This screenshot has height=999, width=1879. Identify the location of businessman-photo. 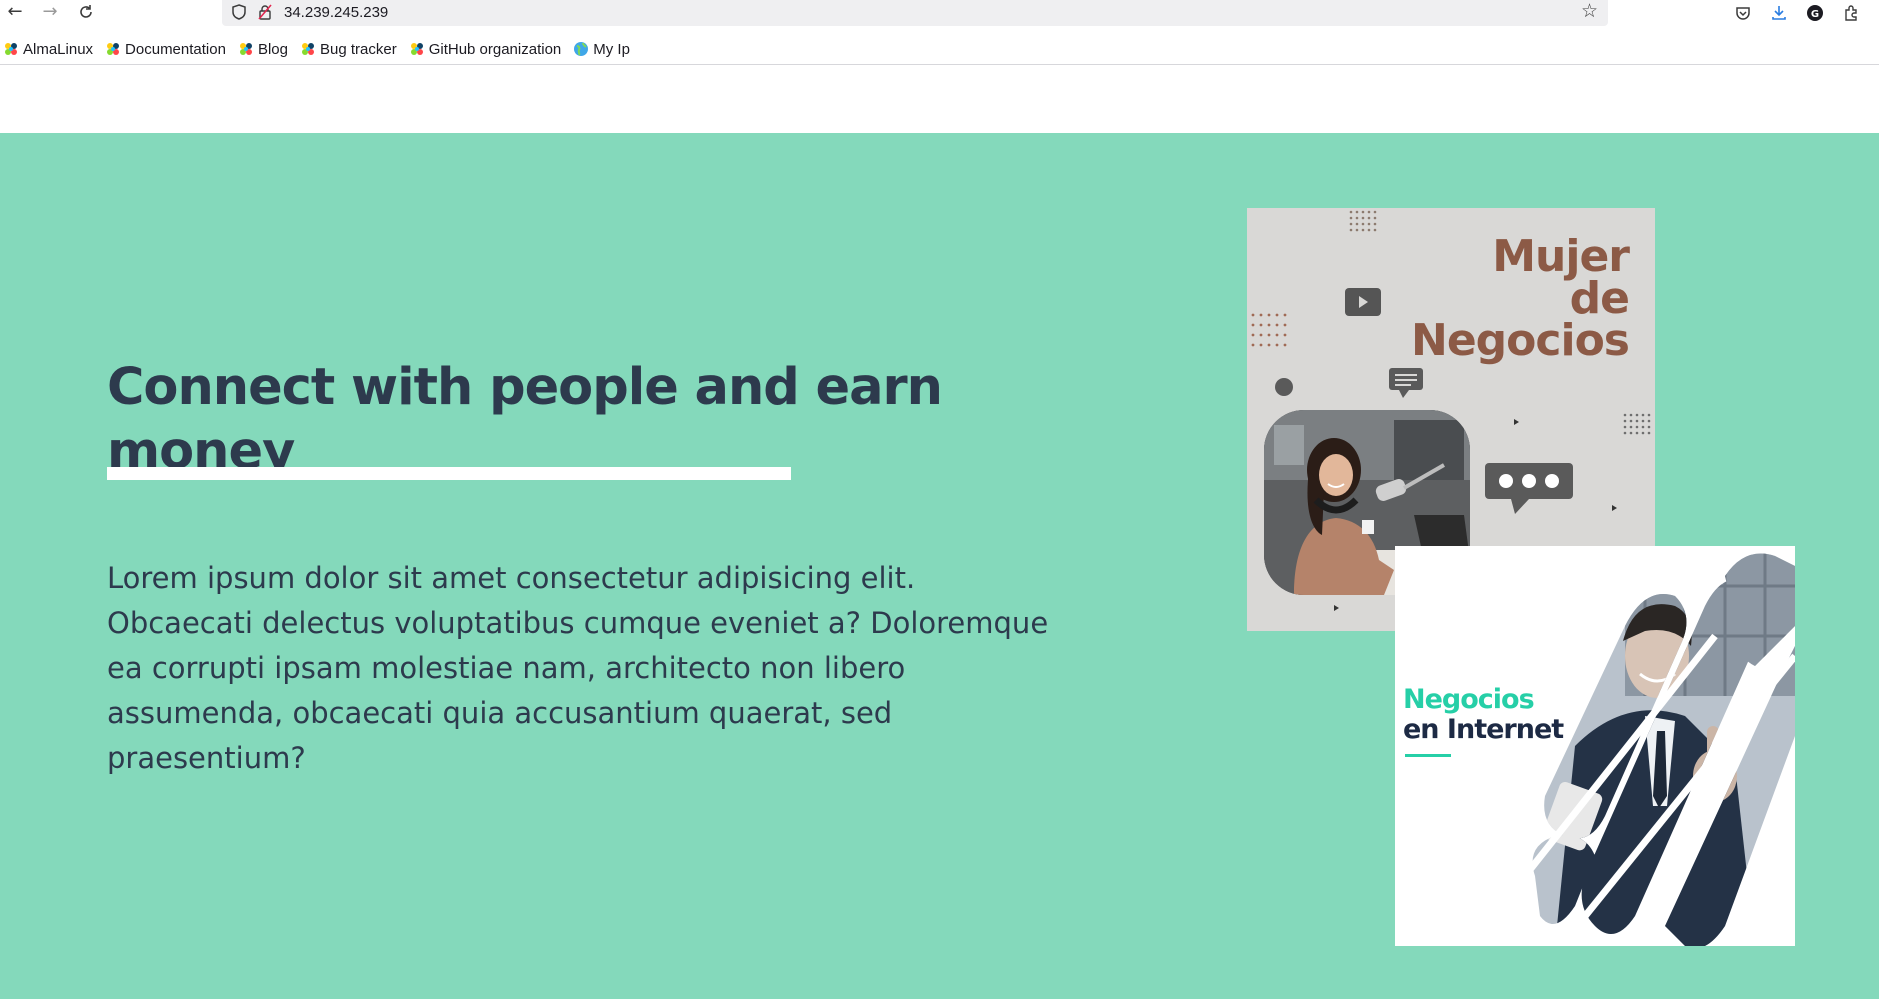
(1658, 749).